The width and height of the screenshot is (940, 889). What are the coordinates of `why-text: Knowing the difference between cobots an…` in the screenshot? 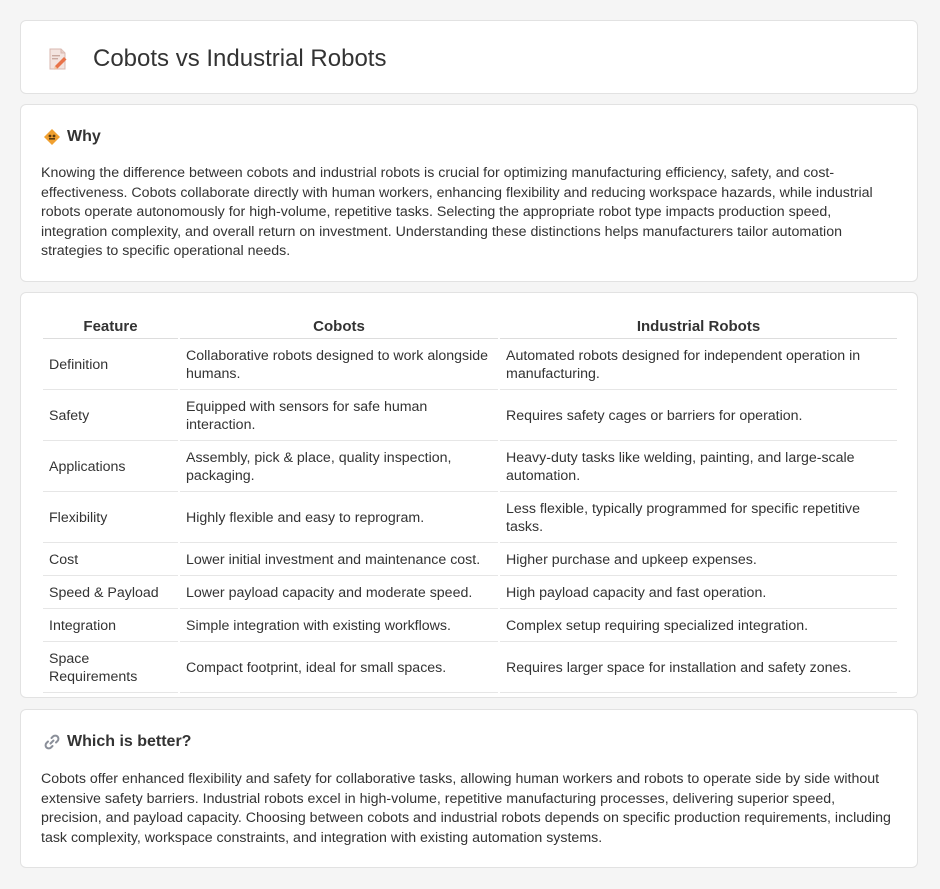 It's located at (457, 212).